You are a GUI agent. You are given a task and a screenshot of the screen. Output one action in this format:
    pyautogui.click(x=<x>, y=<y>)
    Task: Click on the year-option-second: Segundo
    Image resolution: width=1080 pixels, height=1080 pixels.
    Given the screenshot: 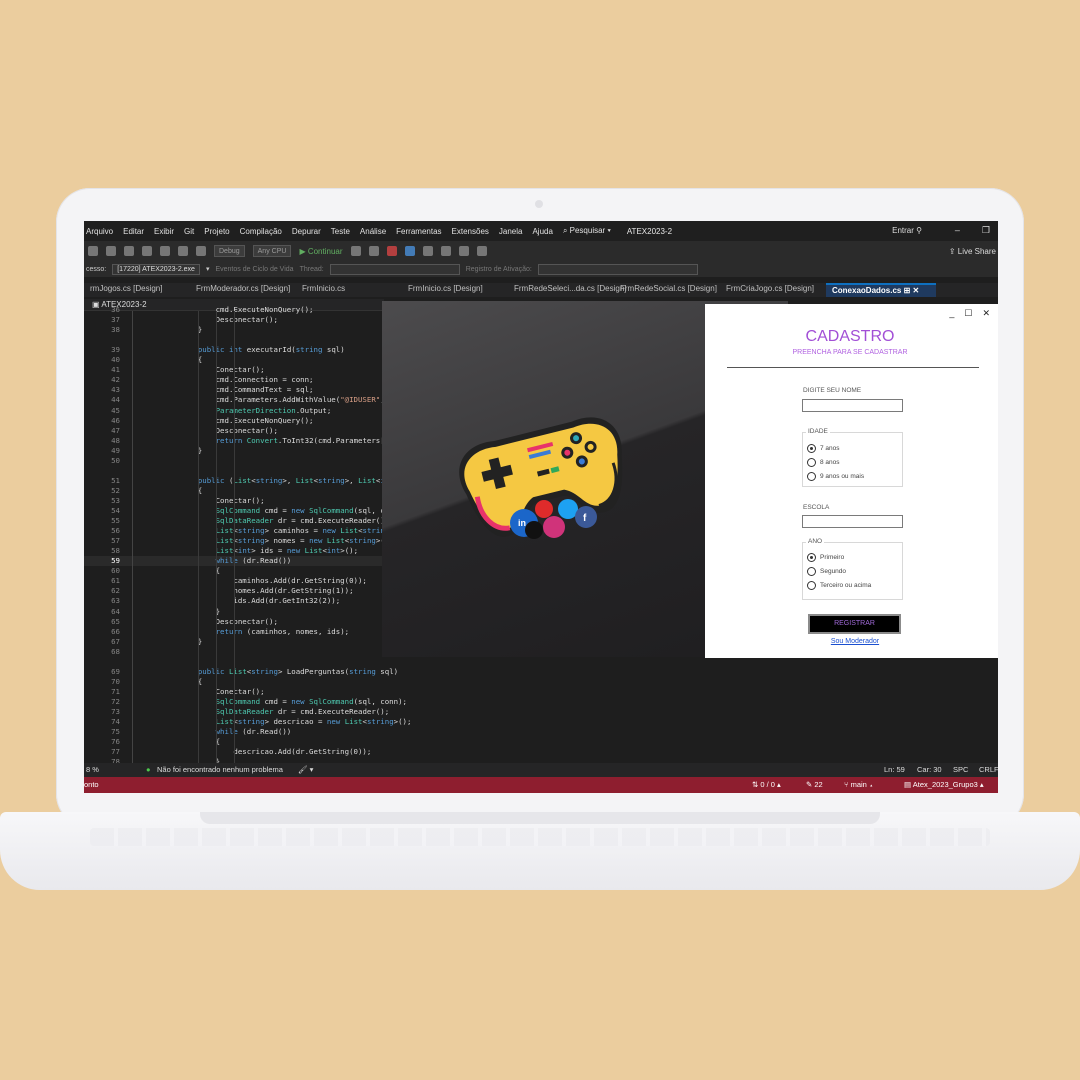 What is the action you would take?
    pyautogui.click(x=826, y=571)
    